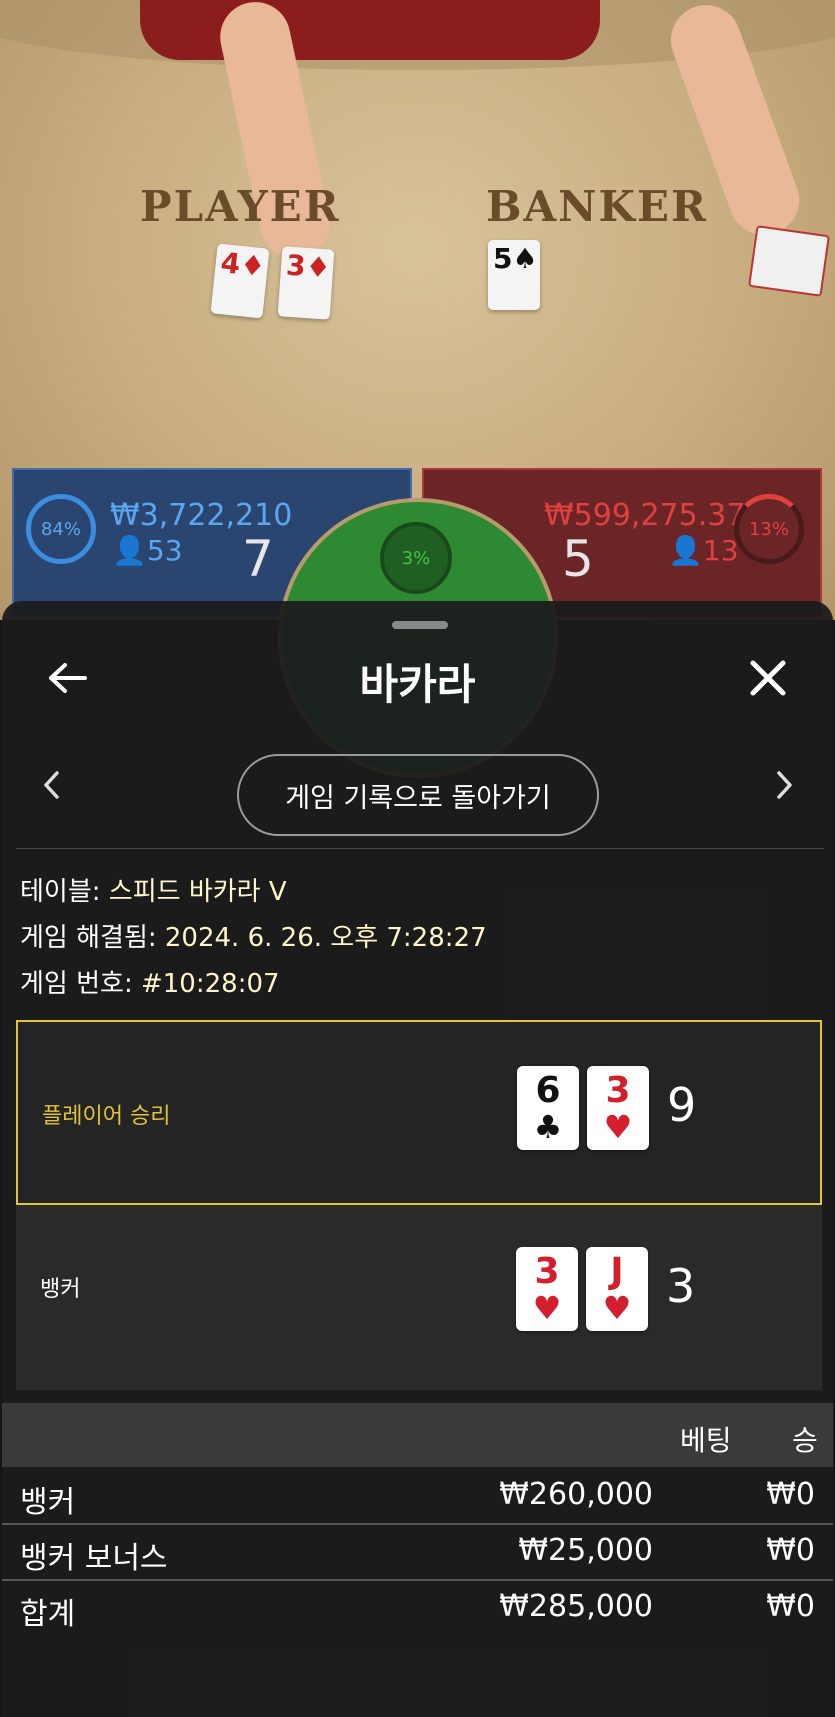 This screenshot has height=1717, width=835. I want to click on dealer-torso, so click(370, 30).